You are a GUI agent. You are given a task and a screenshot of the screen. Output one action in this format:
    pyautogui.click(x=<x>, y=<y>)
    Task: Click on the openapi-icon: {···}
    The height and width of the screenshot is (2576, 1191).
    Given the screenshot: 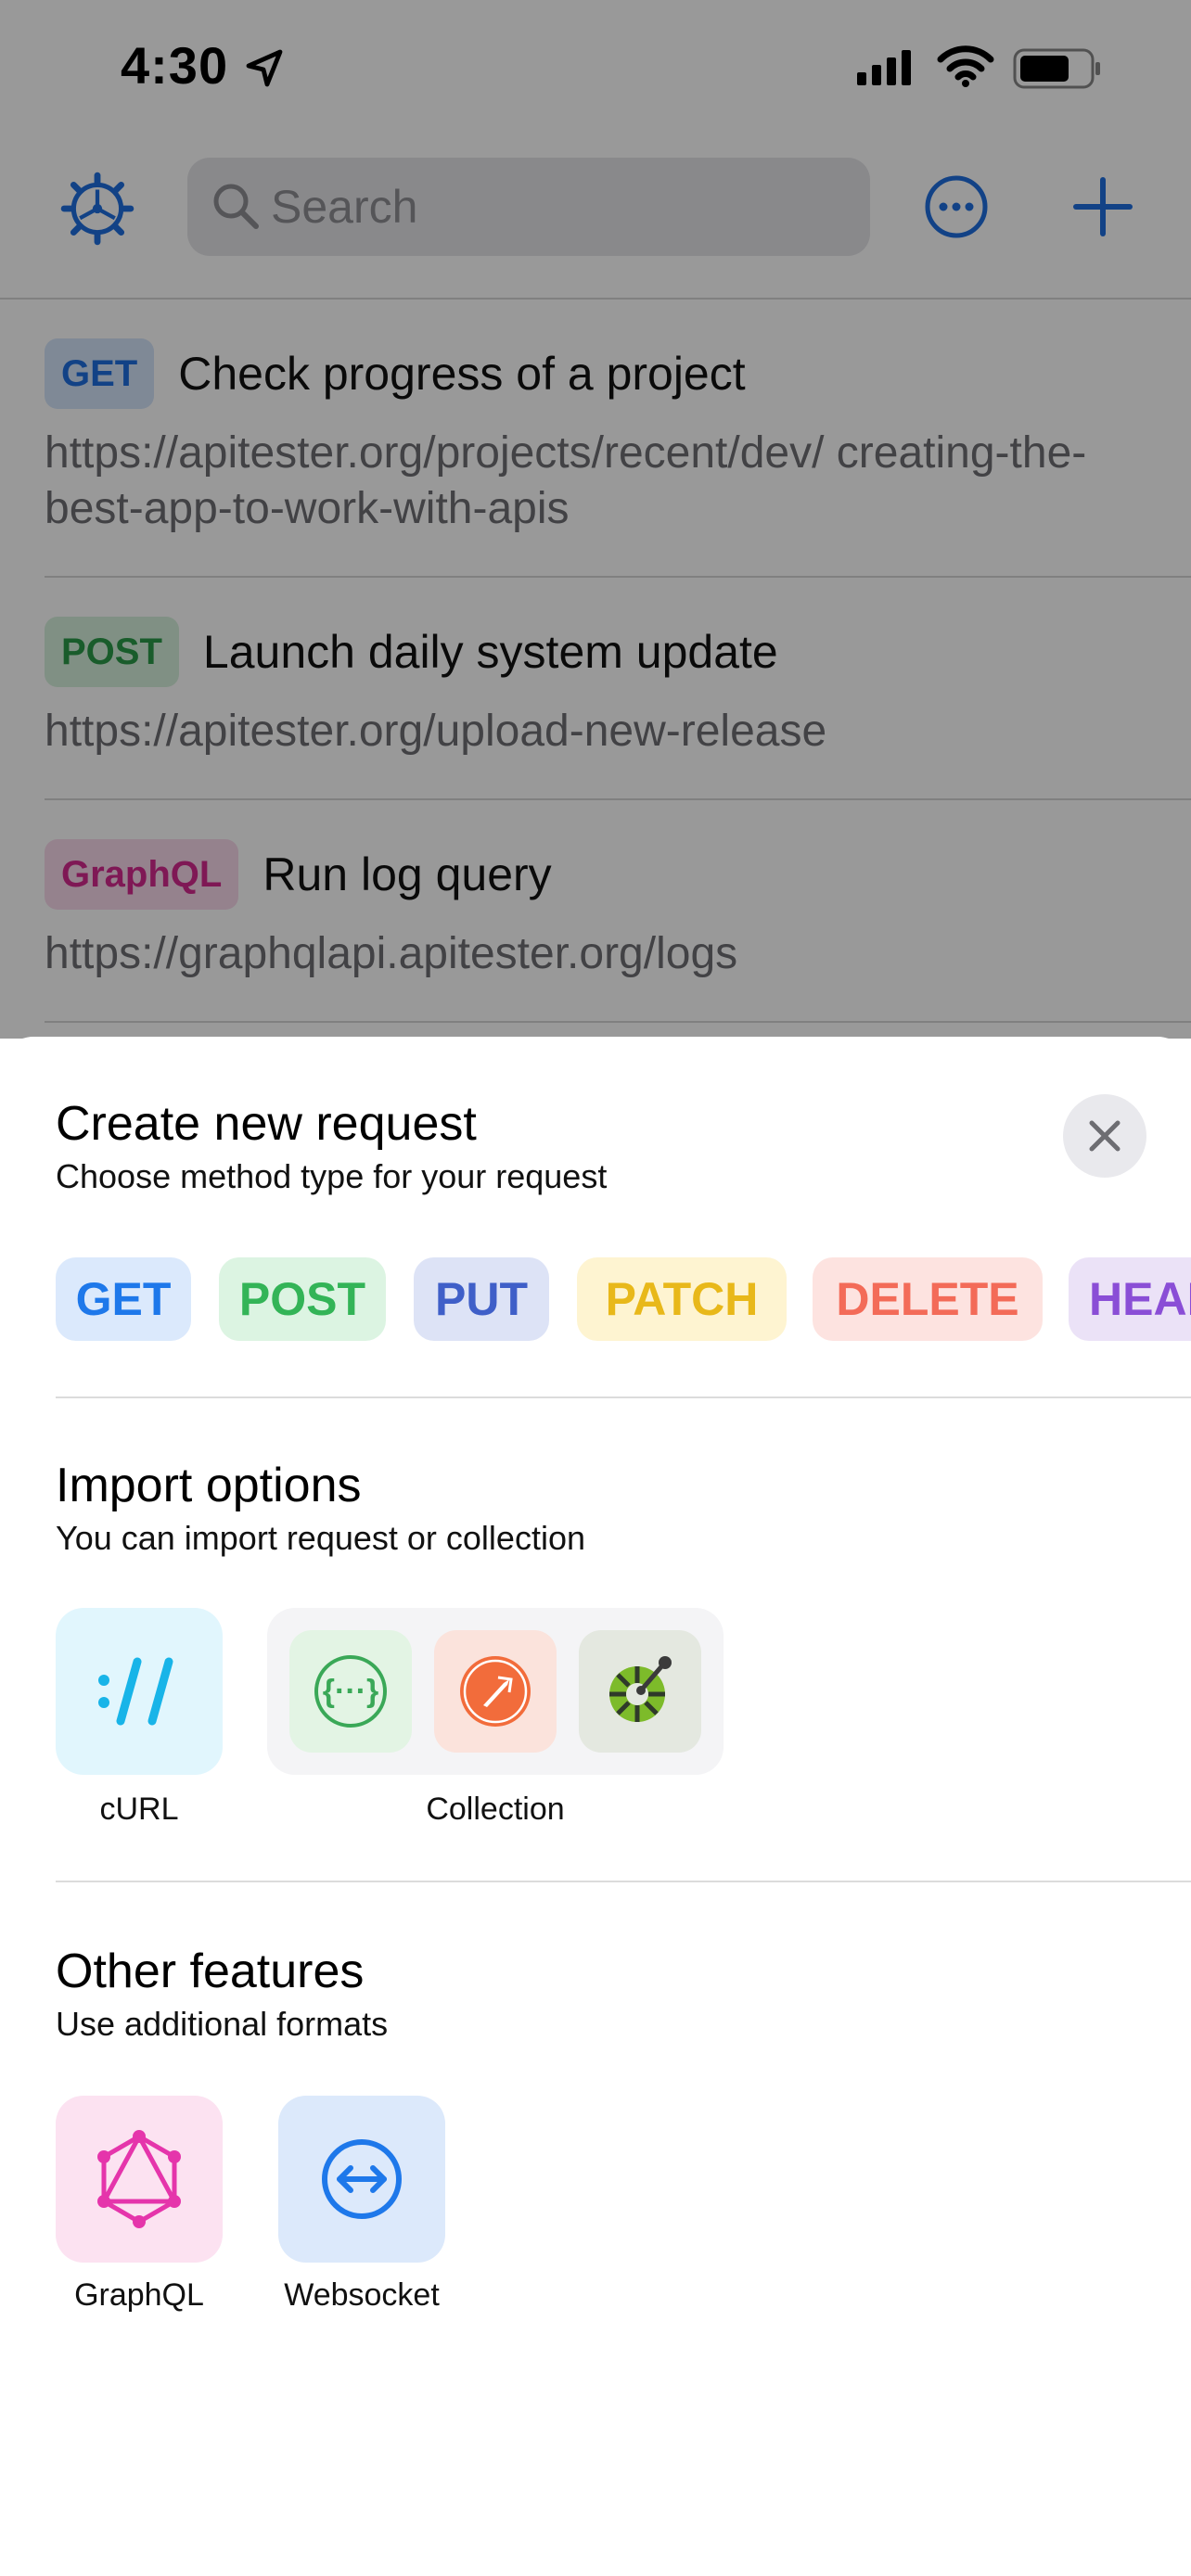 What is the action you would take?
    pyautogui.click(x=350, y=1692)
    